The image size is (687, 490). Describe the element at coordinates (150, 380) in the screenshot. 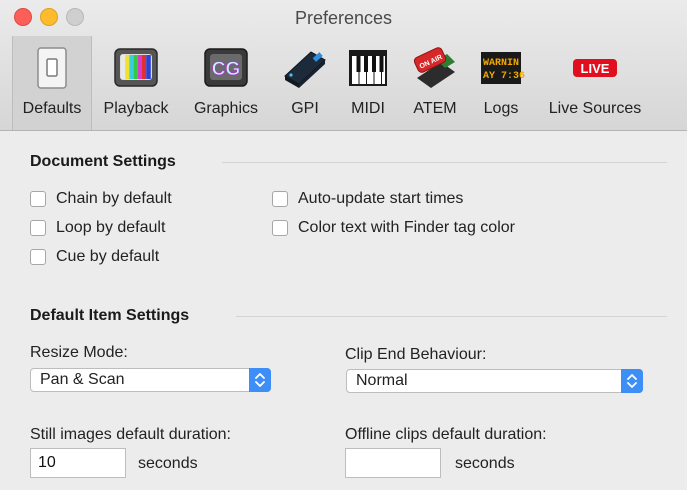

I see `resize-mode-select: Pan & Scan` at that location.